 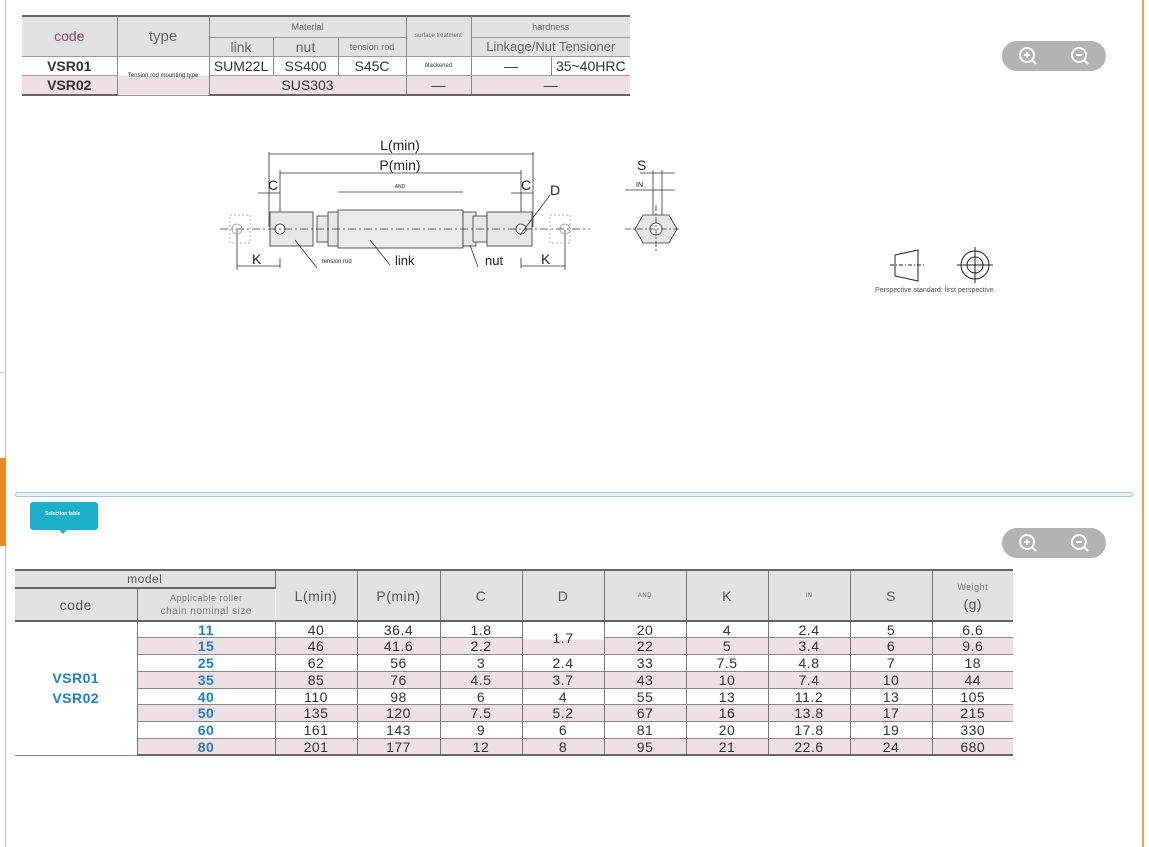 I want to click on label-d: D, so click(x=555, y=190).